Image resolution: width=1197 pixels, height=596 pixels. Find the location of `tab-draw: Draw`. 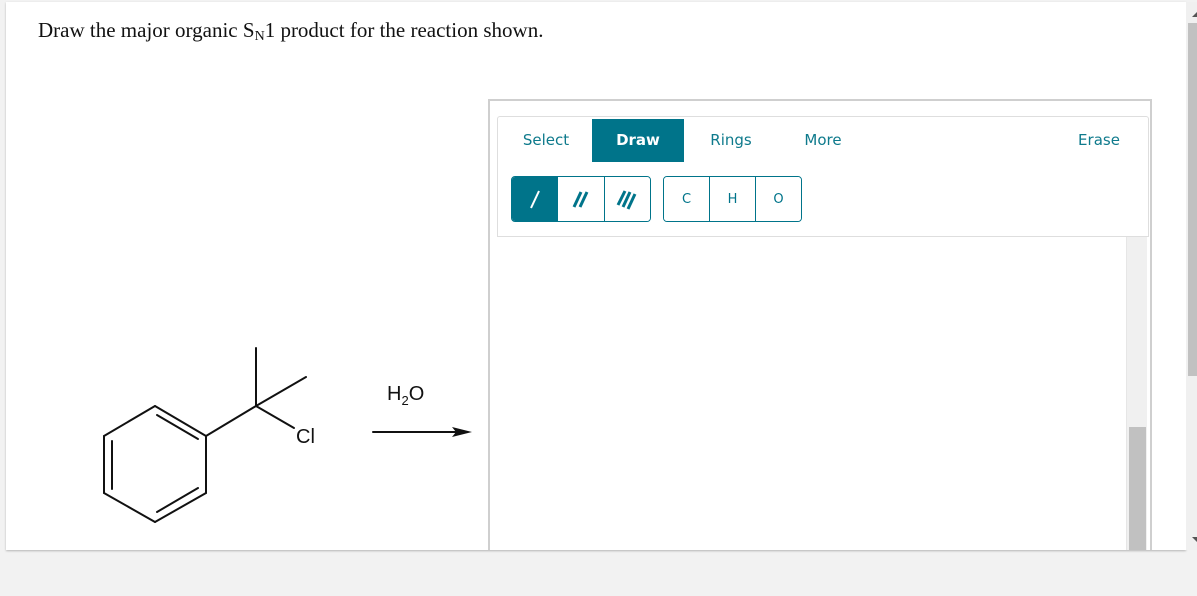

tab-draw: Draw is located at coordinates (638, 140).